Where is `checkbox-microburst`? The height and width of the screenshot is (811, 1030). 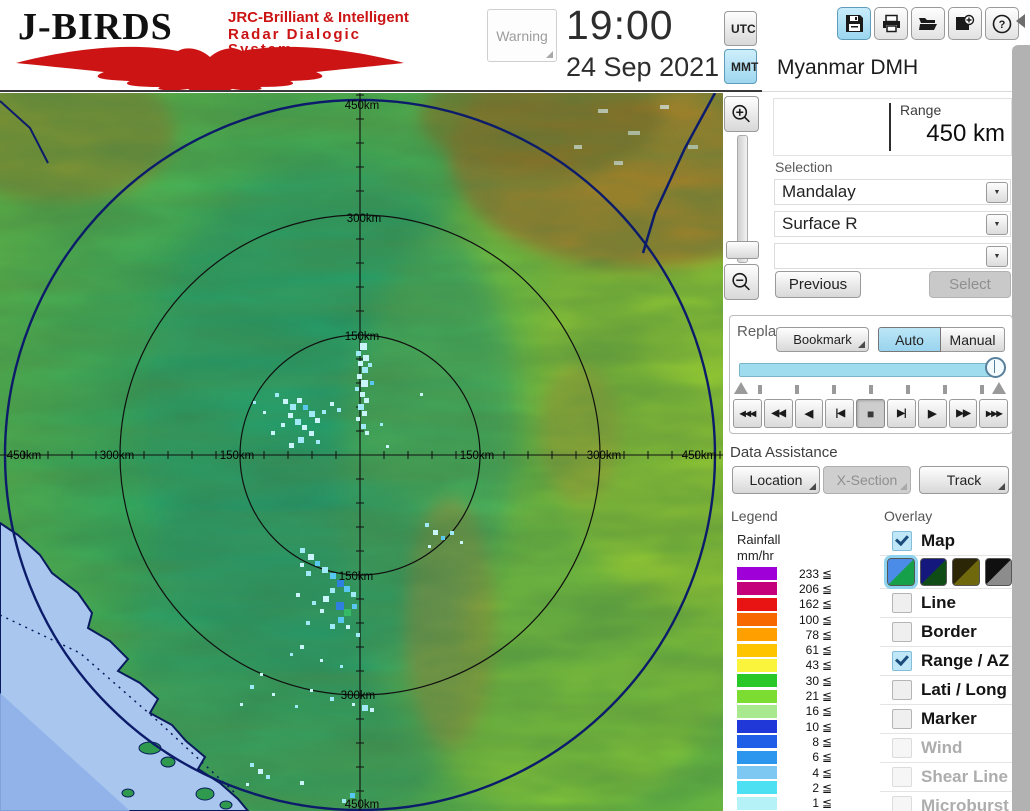
checkbox-microburst is located at coordinates (902, 803).